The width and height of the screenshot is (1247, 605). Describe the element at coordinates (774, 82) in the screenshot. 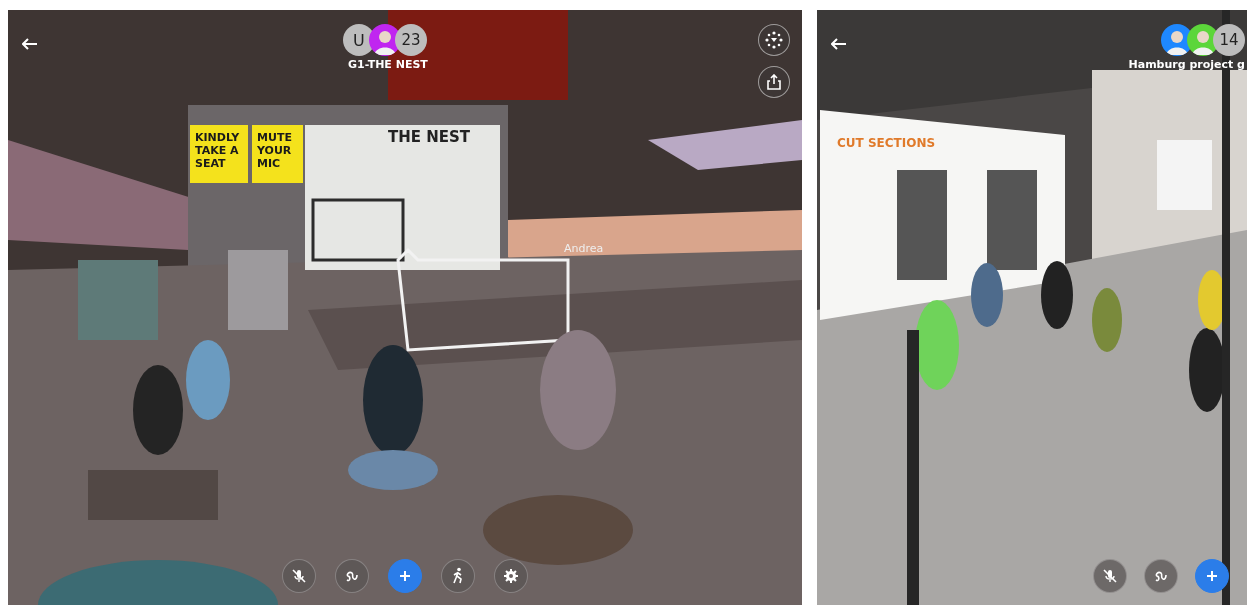

I see `share-icon` at that location.